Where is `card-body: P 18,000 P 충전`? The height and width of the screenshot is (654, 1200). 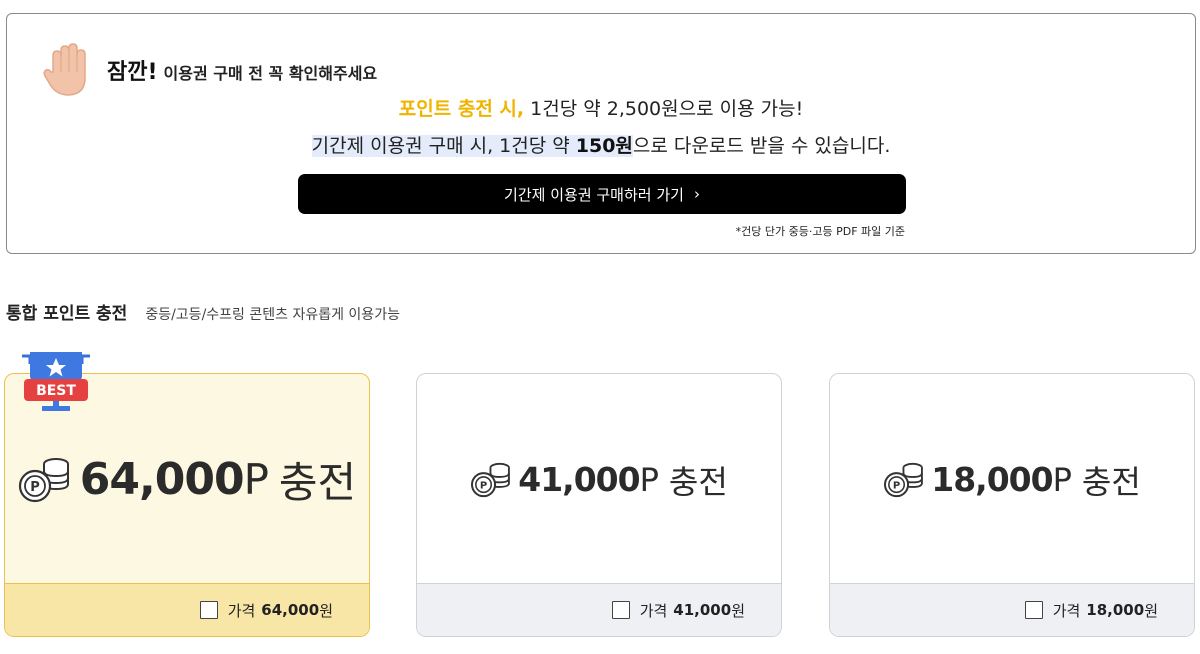 card-body: P 18,000 P 충전 is located at coordinates (1012, 479).